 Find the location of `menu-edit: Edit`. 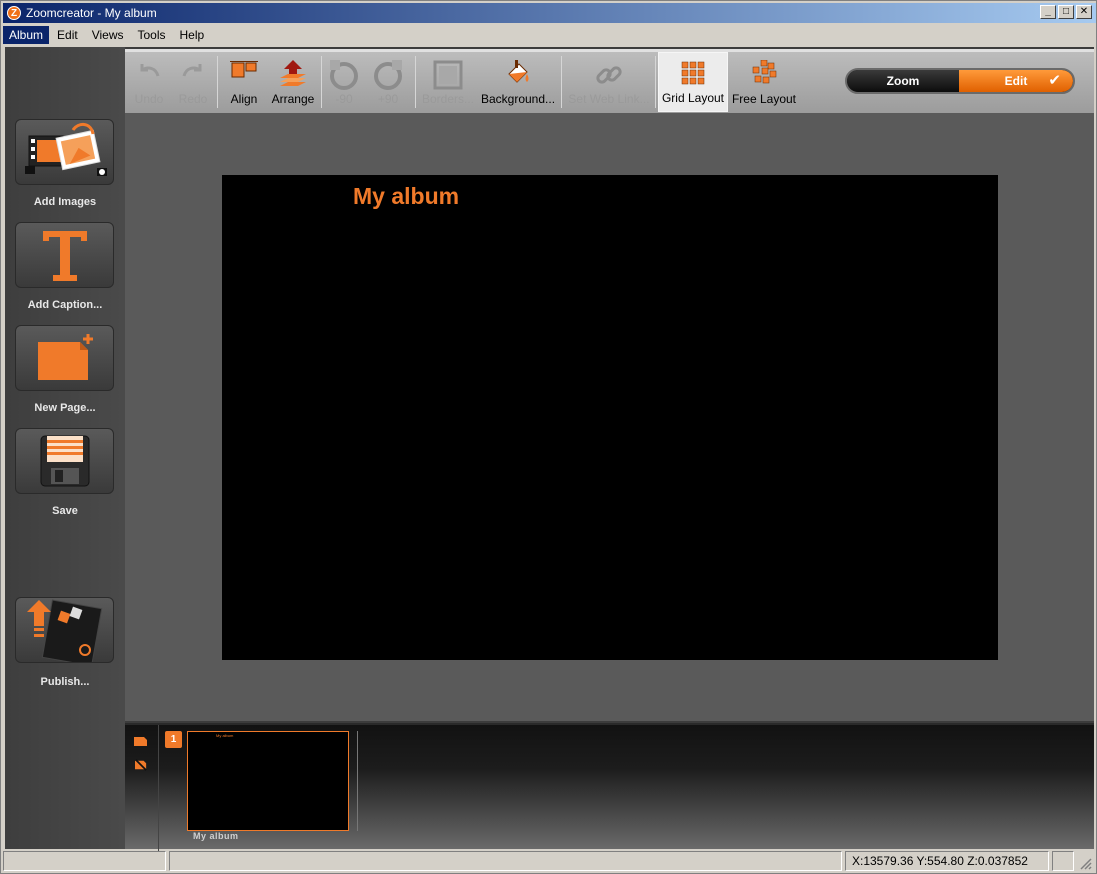

menu-edit: Edit is located at coordinates (67, 35).